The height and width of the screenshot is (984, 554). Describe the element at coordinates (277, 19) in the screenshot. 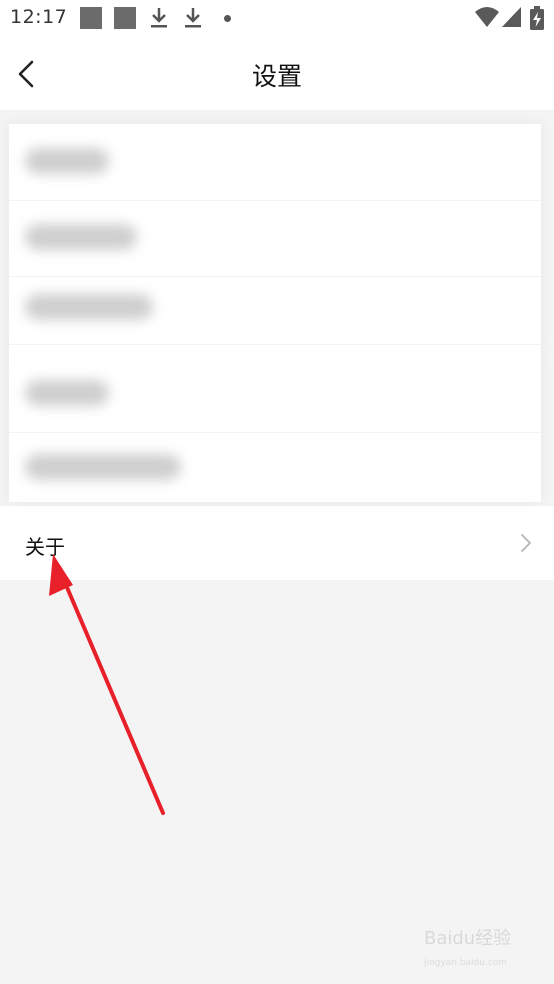

I see `status-bar: 12:17` at that location.